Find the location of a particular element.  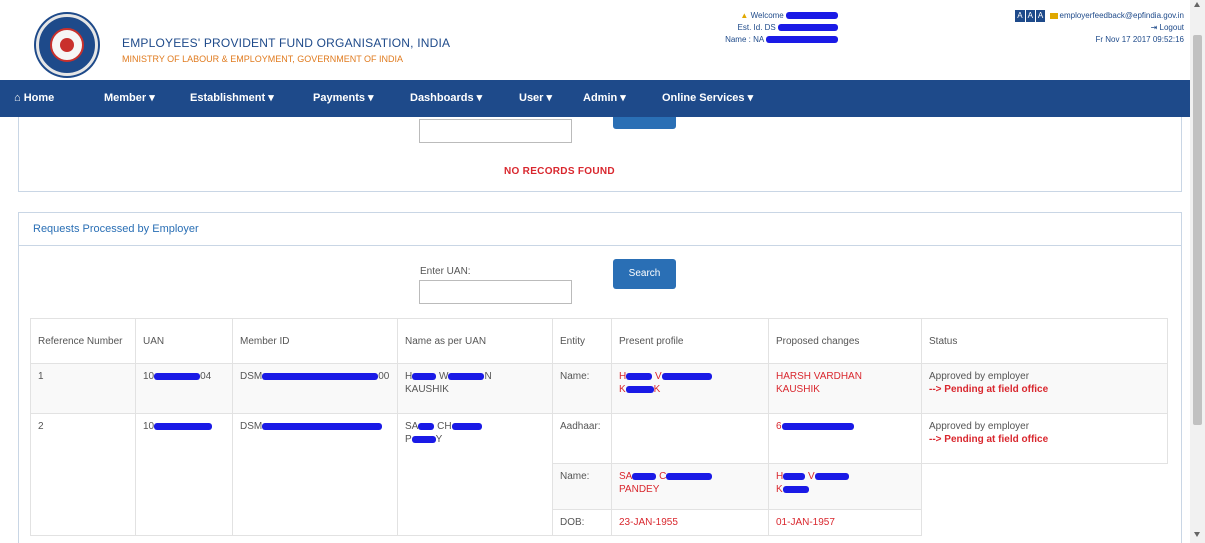

logout-link: Logout is located at coordinates (1172, 27).